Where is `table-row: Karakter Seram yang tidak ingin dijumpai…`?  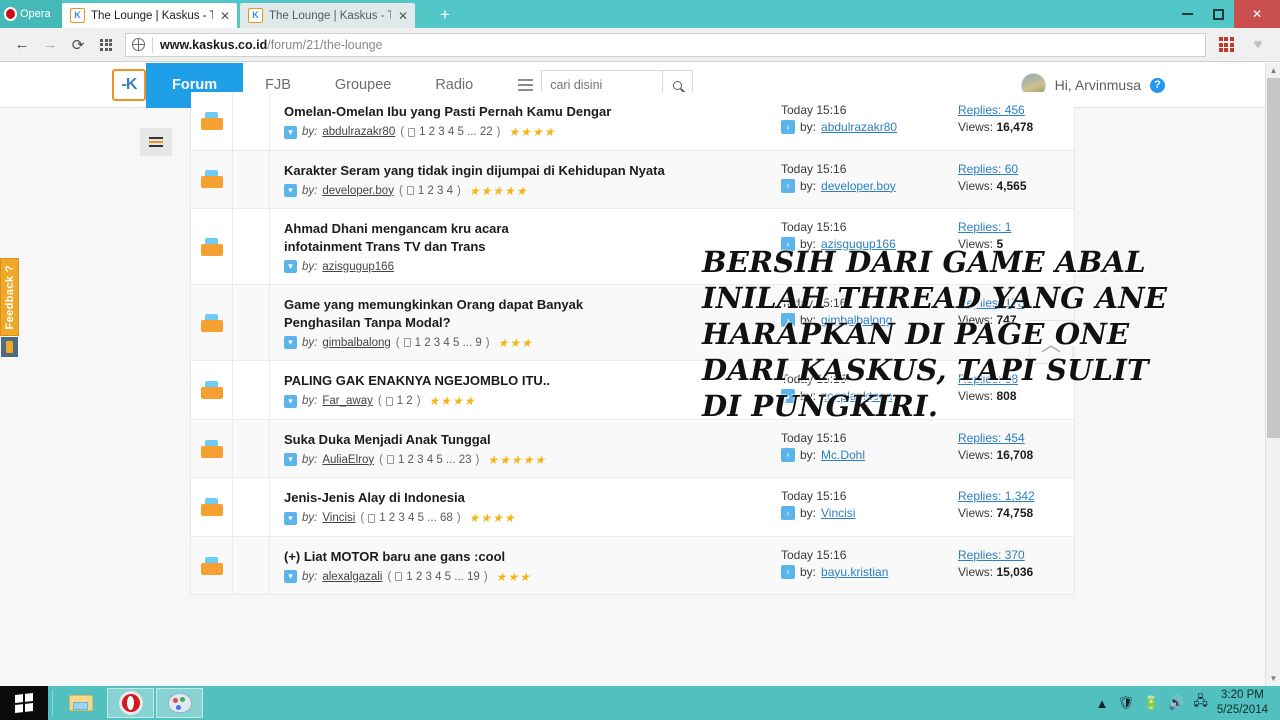 table-row: Karakter Seram yang tidak ingin dijumpai… is located at coordinates (632, 180).